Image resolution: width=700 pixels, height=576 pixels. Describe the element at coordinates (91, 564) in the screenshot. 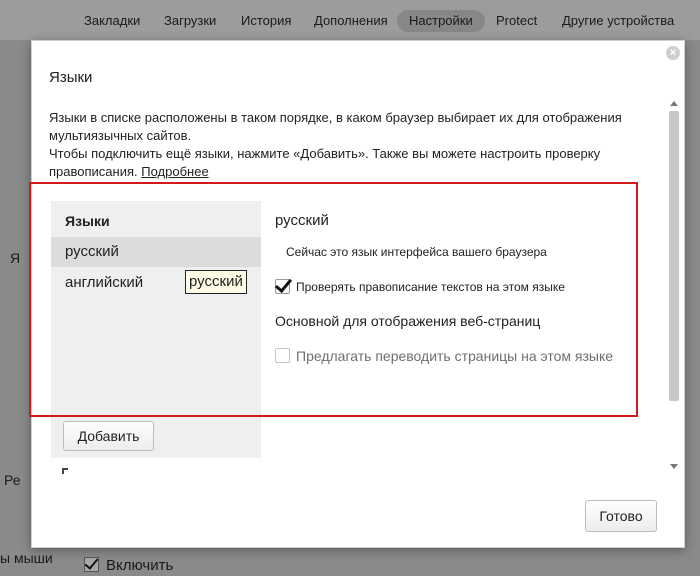

I see `enable-checkbox` at that location.